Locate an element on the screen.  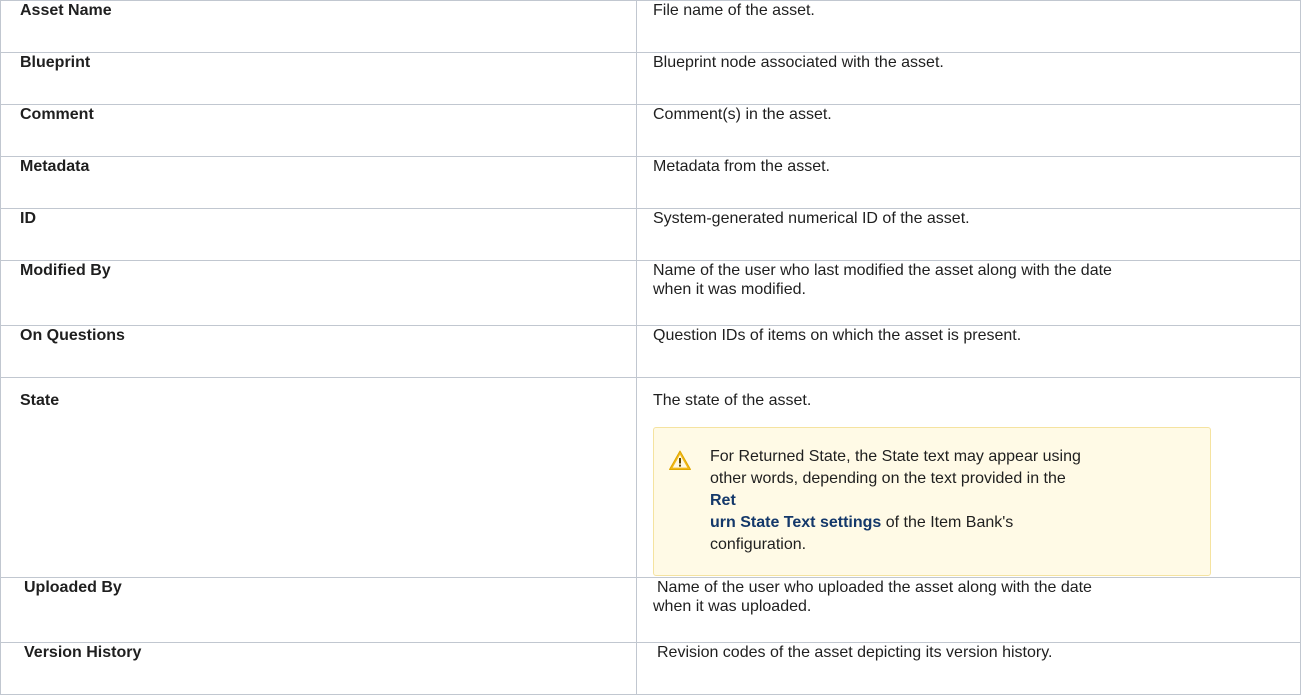
field-description: Comment(s) in the asset. is located at coordinates (968, 130).